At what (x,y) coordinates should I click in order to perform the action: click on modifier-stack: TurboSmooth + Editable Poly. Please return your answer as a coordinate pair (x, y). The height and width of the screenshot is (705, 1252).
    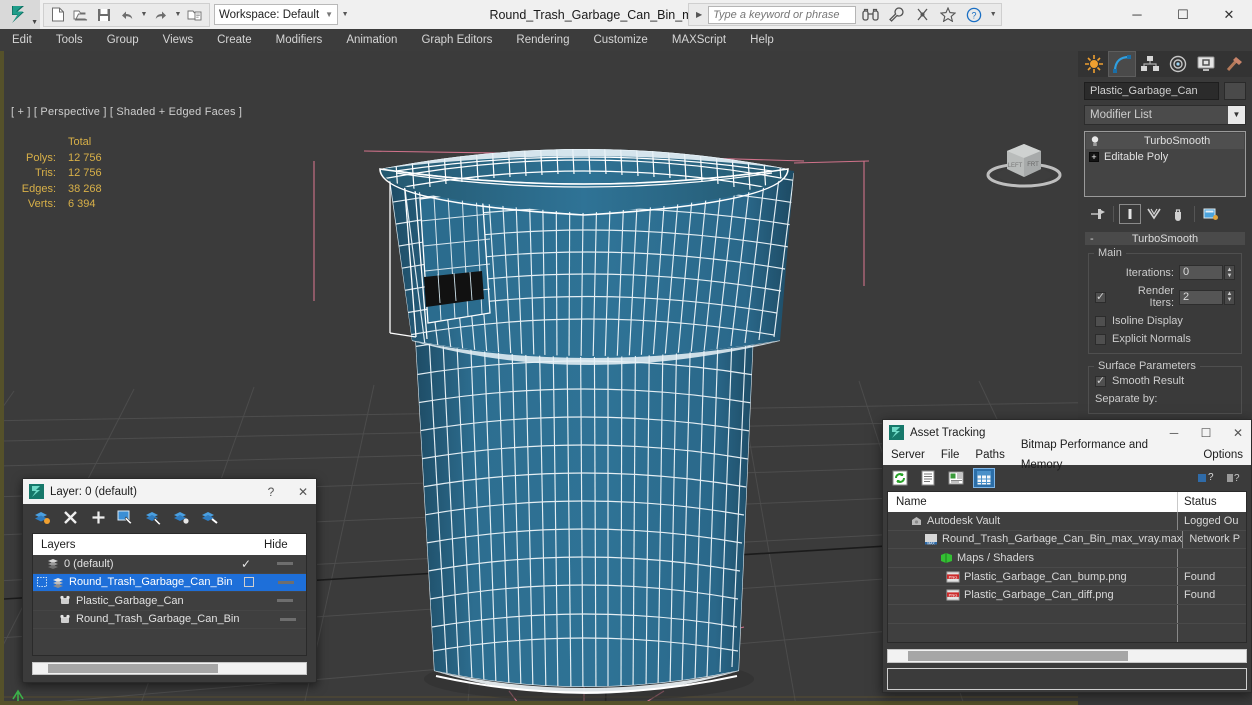
    Looking at the image, I should click on (1165, 164).